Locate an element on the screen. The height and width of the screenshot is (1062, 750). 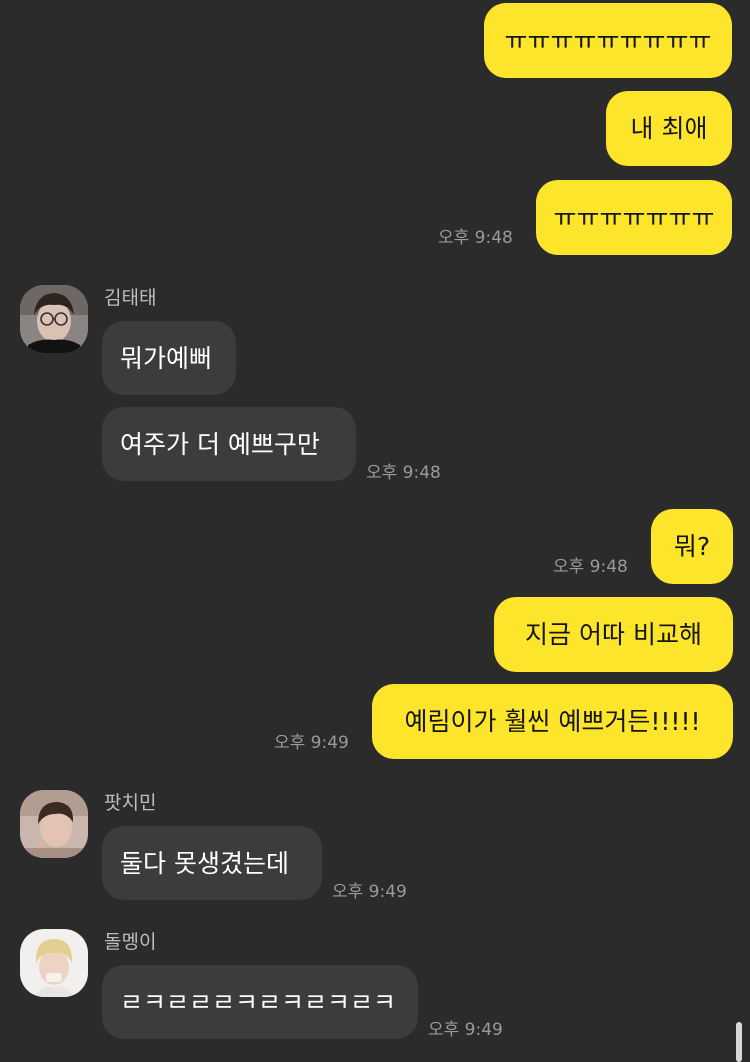
message-text: ㅠㅠㅠㅠㅠㅠㅠ is located at coordinates (634, 217).